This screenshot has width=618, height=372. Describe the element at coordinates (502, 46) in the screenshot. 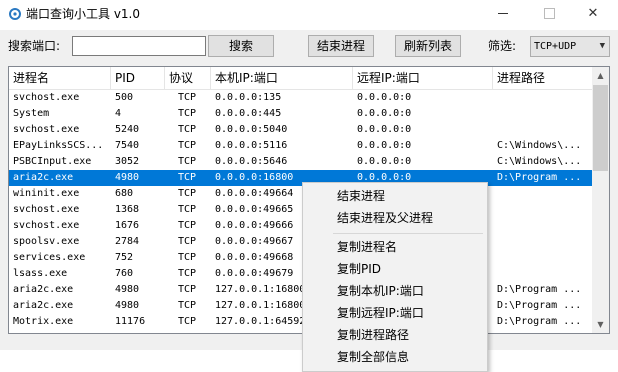

I see `filter-label: 筛选:` at that location.